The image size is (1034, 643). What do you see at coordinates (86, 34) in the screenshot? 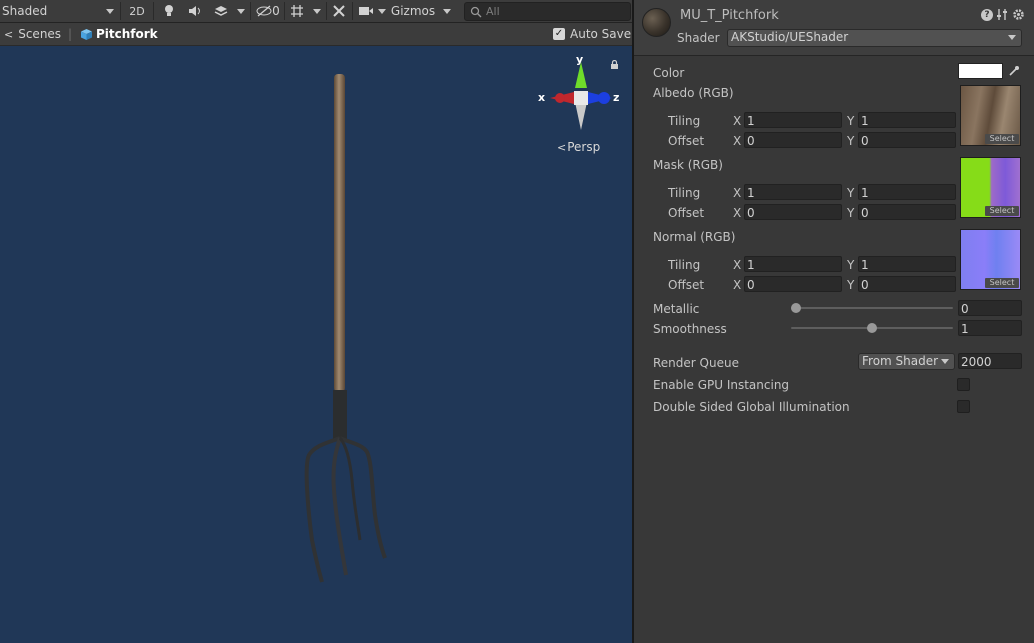
I see `prefab-cube-icon` at bounding box center [86, 34].